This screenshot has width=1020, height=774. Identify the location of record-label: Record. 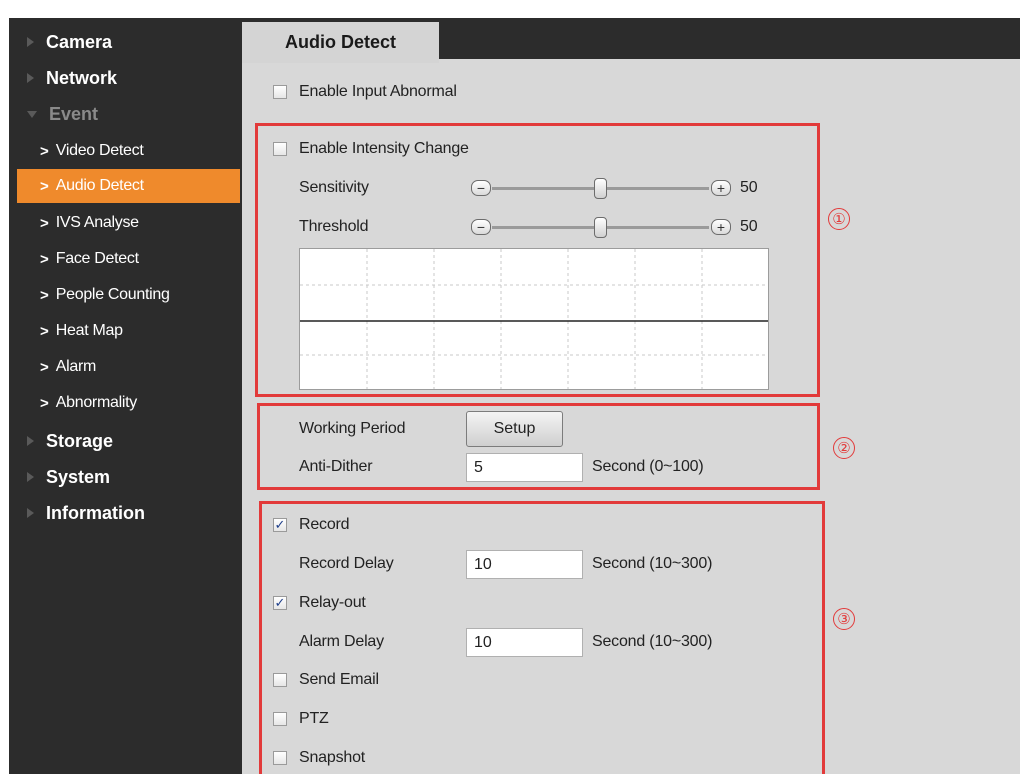
(324, 524).